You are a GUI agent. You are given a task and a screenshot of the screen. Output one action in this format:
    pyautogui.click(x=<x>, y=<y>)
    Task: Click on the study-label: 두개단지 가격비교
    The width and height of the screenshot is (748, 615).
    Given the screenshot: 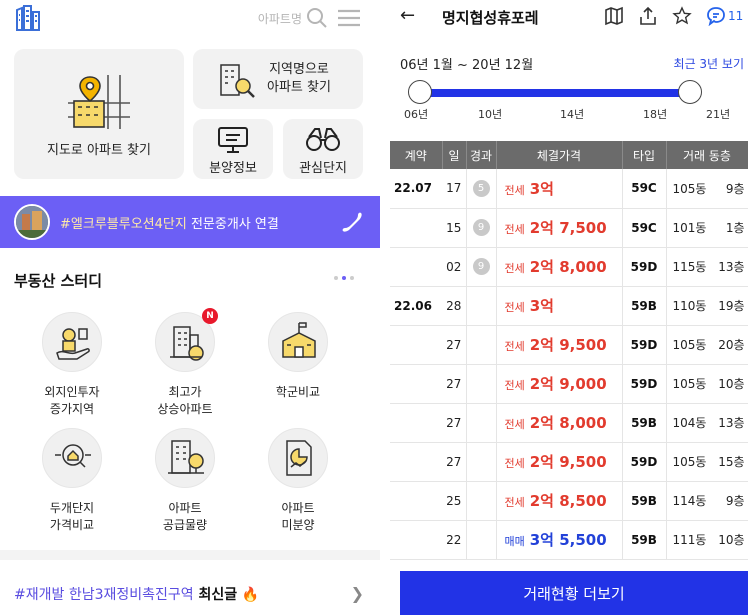 What is the action you would take?
    pyautogui.click(x=72, y=516)
    